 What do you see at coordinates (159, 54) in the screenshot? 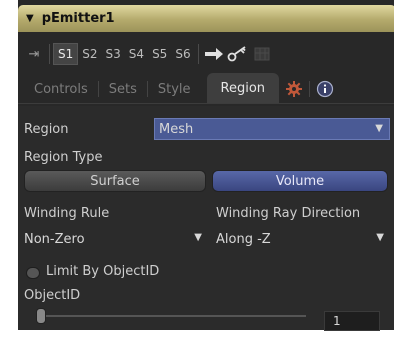
I see `slot-s5: S5` at bounding box center [159, 54].